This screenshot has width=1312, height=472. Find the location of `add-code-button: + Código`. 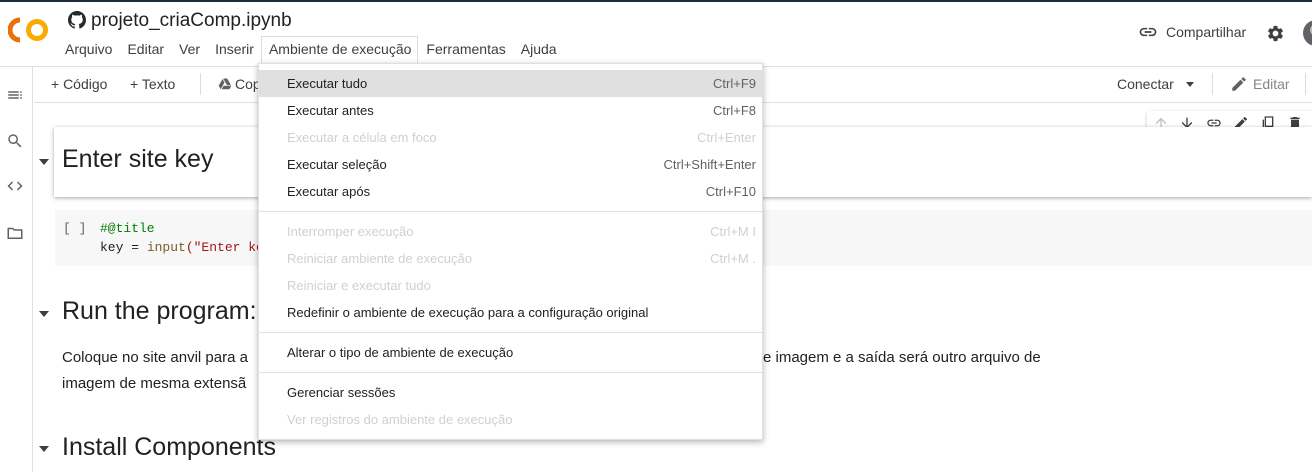

add-code-button: + Código is located at coordinates (79, 84).